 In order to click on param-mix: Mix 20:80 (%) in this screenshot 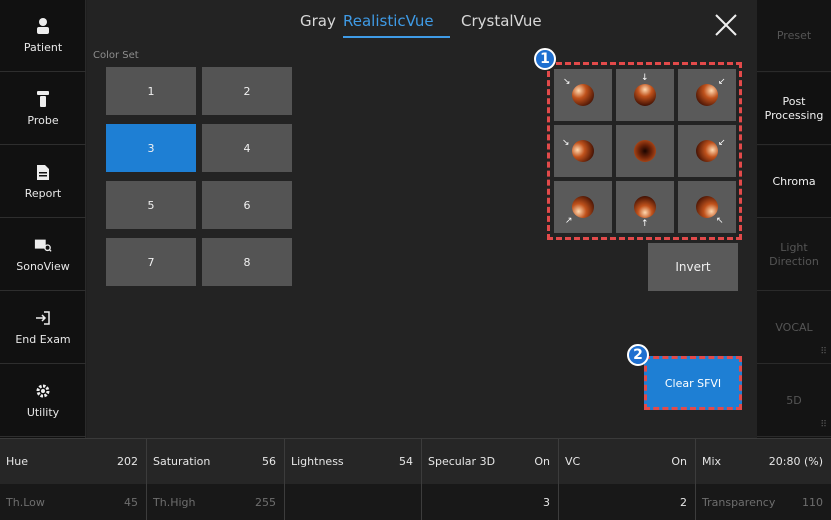, I will do `click(763, 461)`.